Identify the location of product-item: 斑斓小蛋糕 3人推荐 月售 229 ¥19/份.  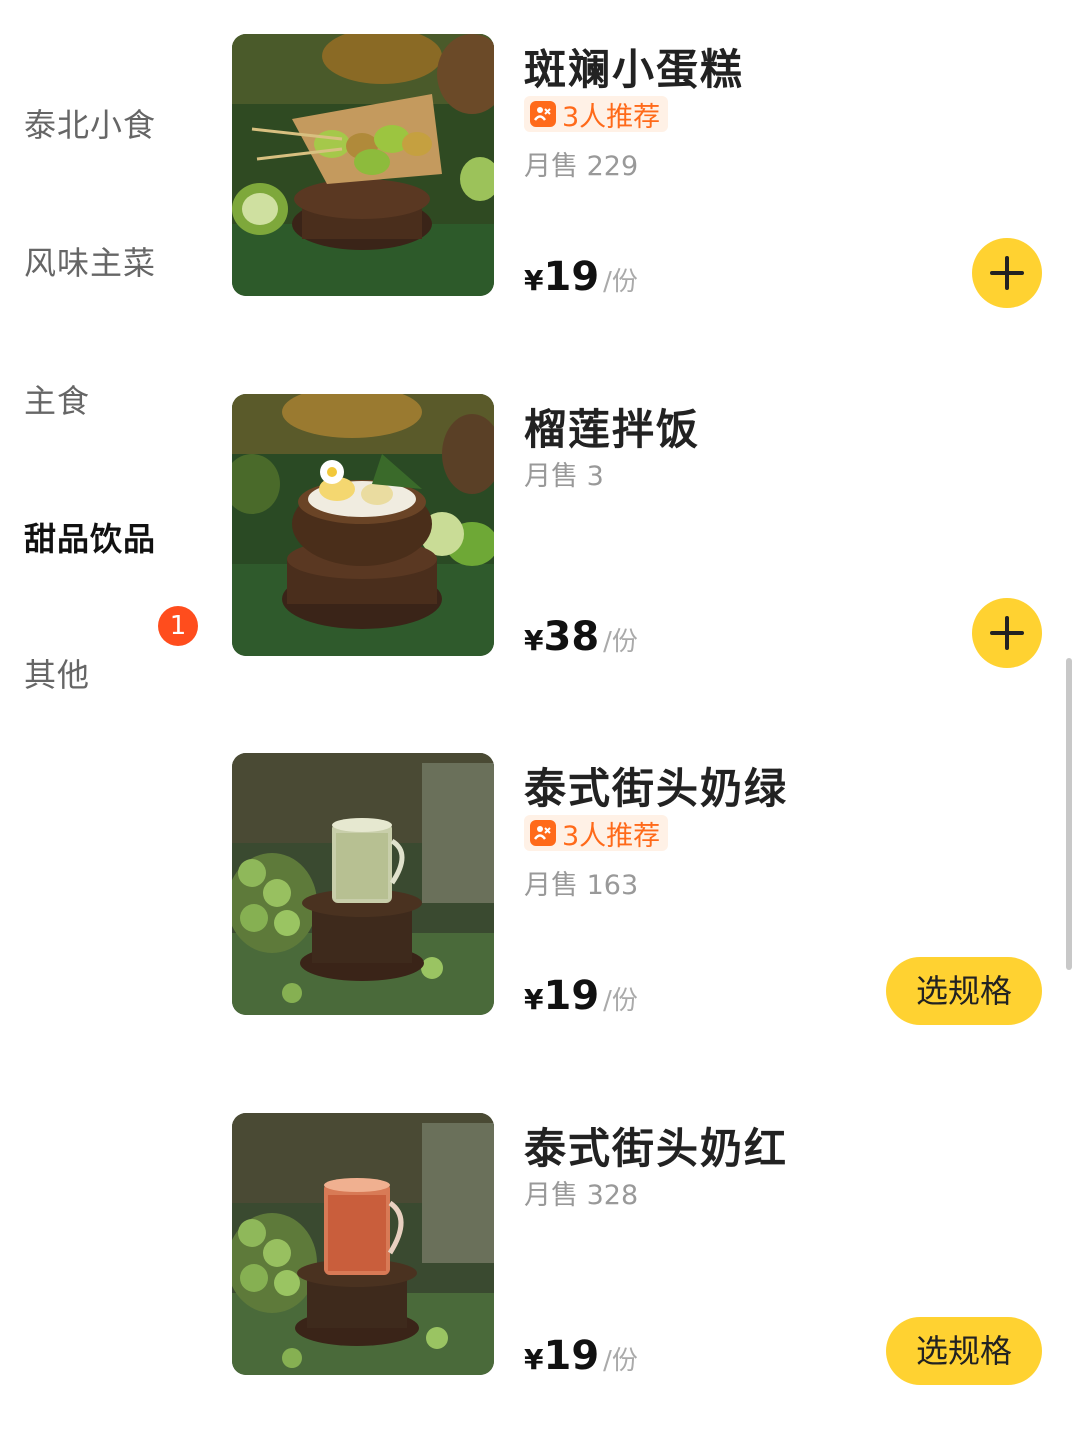
(637, 171).